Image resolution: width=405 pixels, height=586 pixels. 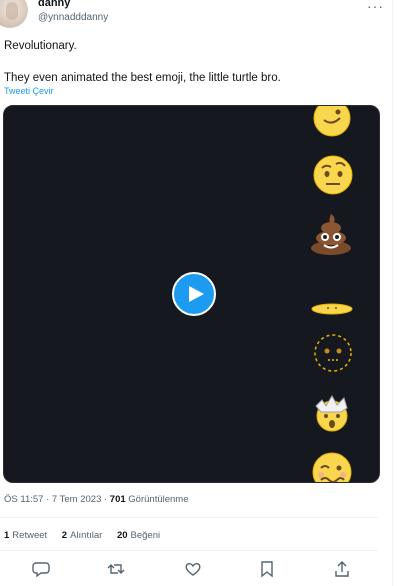 I want to click on like-count: 20, so click(x=122, y=535).